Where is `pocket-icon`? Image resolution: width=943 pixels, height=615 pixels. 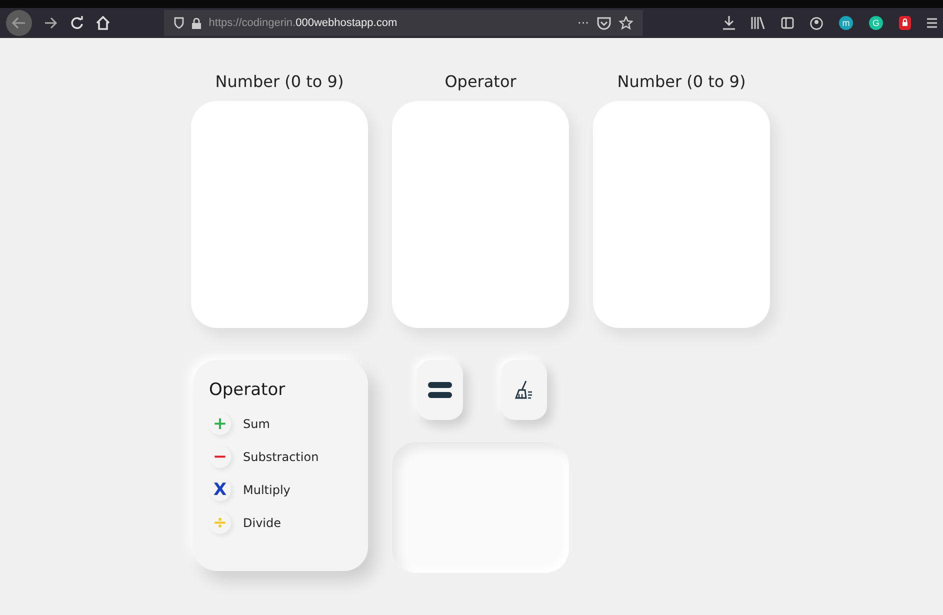 pocket-icon is located at coordinates (604, 23).